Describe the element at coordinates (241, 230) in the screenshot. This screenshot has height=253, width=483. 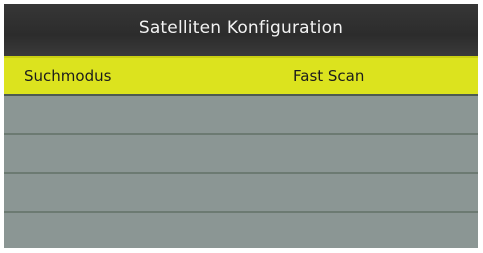
I see `empty-menu-row` at that location.